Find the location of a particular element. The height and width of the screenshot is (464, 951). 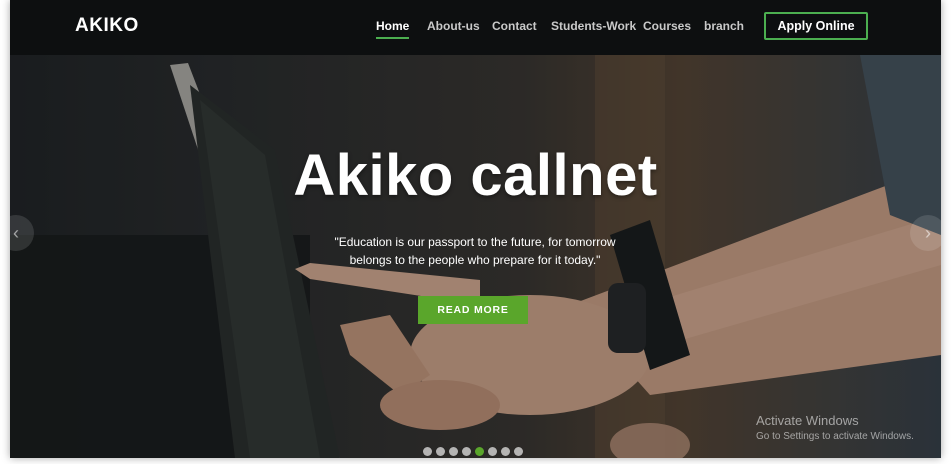

nav-item-contact: Contact is located at coordinates (514, 26).